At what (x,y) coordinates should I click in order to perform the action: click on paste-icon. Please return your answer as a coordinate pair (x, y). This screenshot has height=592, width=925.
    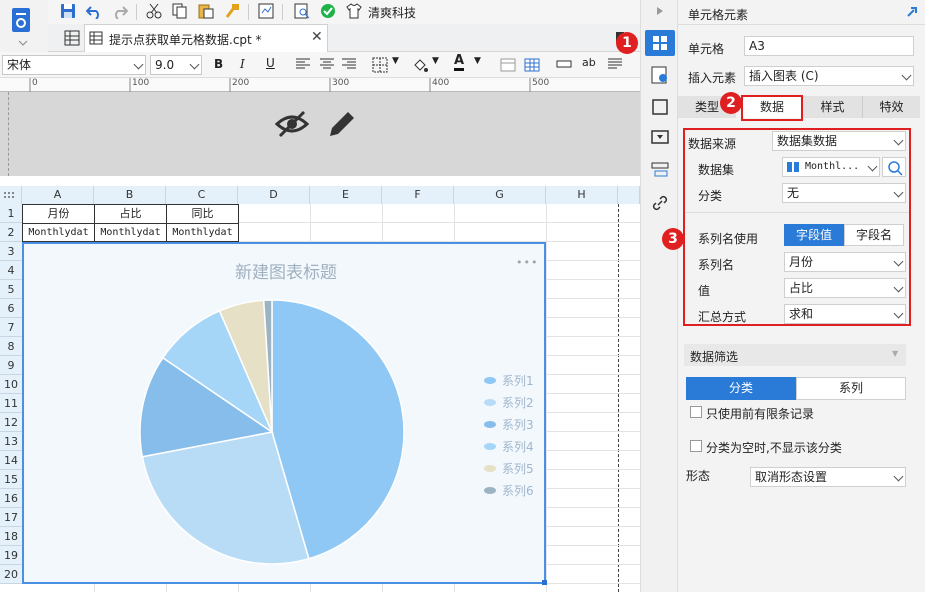
    Looking at the image, I should click on (206, 11).